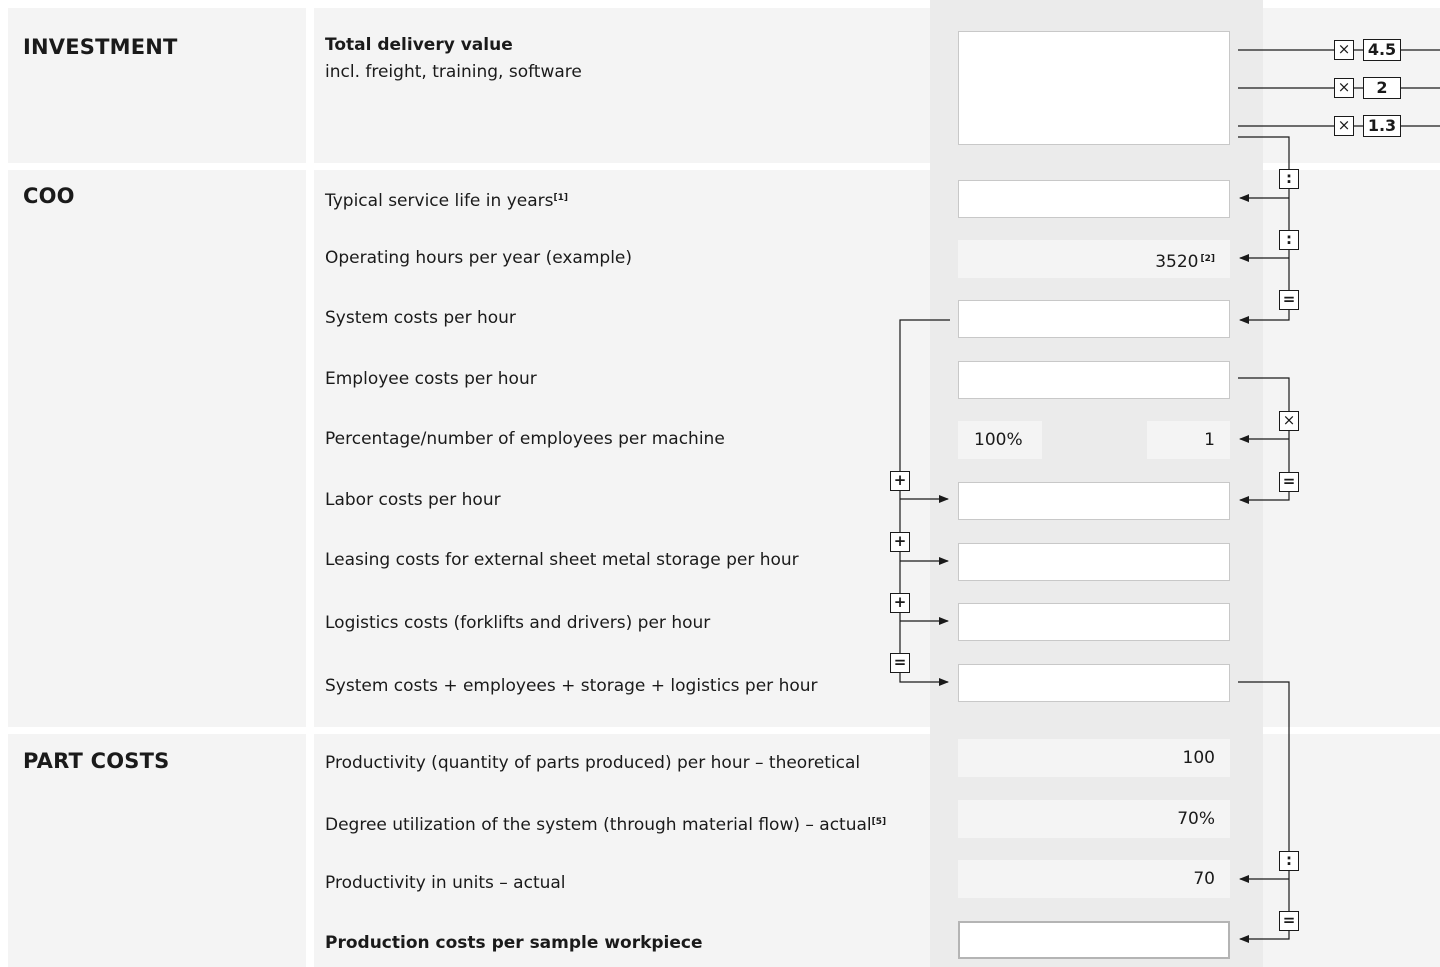  I want to click on multiplier-value: 1.3, so click(1382, 126).